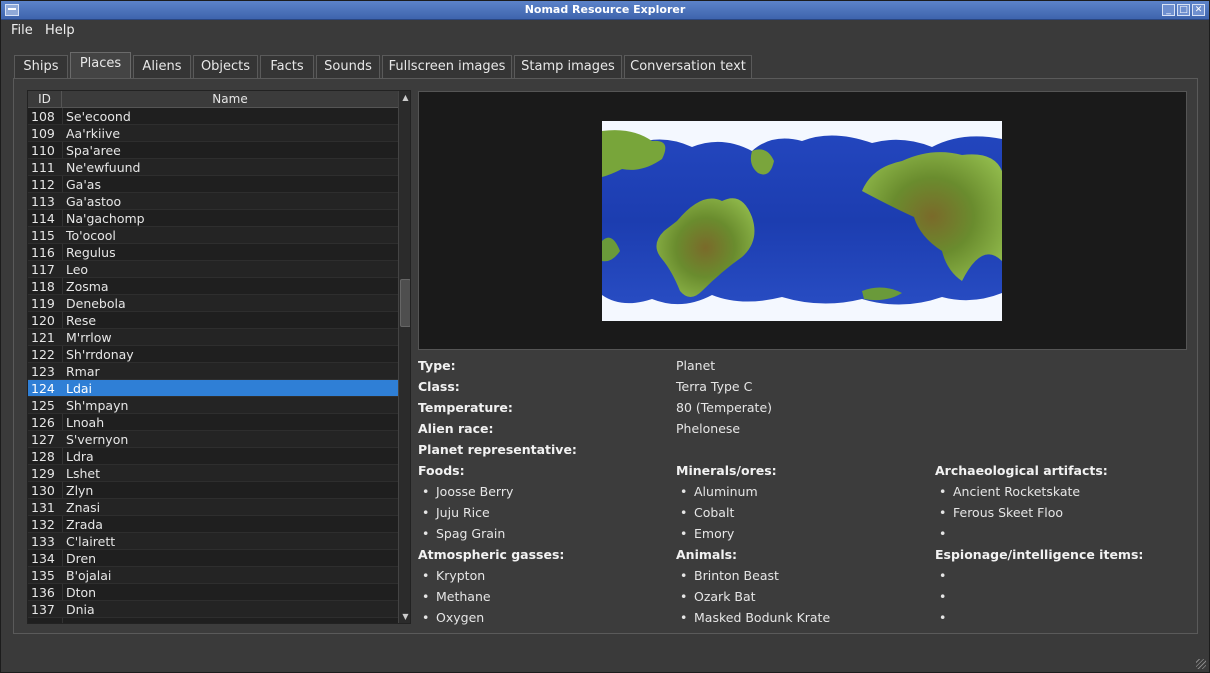 This screenshot has width=1210, height=673. Describe the element at coordinates (100, 65) in the screenshot. I see `tab-places: Places` at that location.